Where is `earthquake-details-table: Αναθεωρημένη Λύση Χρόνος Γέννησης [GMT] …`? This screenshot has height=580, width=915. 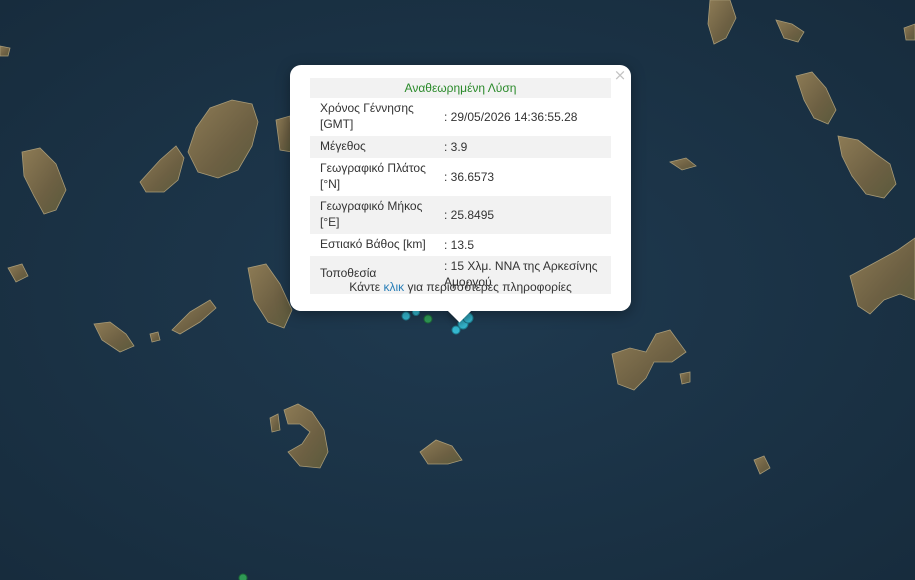 earthquake-details-table: Αναθεωρημένη Λύση Χρόνος Γέννησης [GMT] … is located at coordinates (460, 186).